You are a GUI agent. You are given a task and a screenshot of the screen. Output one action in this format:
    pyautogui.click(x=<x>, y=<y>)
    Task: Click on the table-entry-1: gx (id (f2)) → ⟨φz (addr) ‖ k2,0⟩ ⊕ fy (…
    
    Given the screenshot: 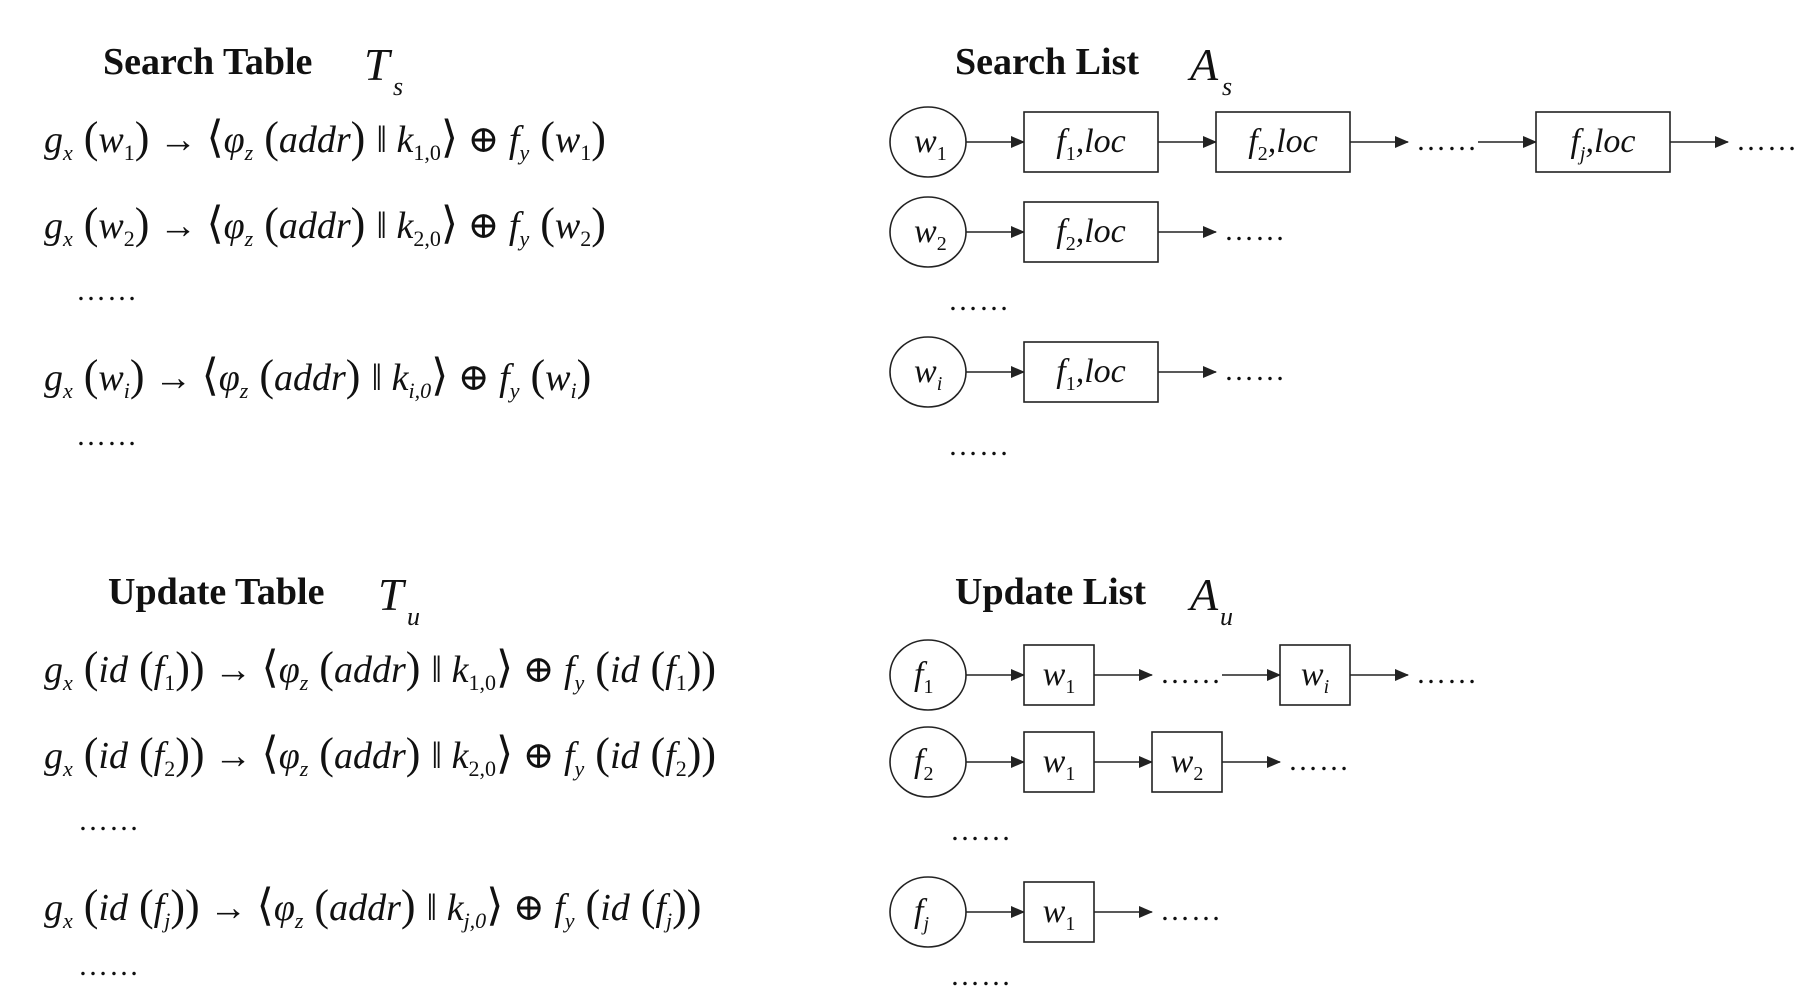 What is the action you would take?
    pyautogui.click(x=380, y=755)
    